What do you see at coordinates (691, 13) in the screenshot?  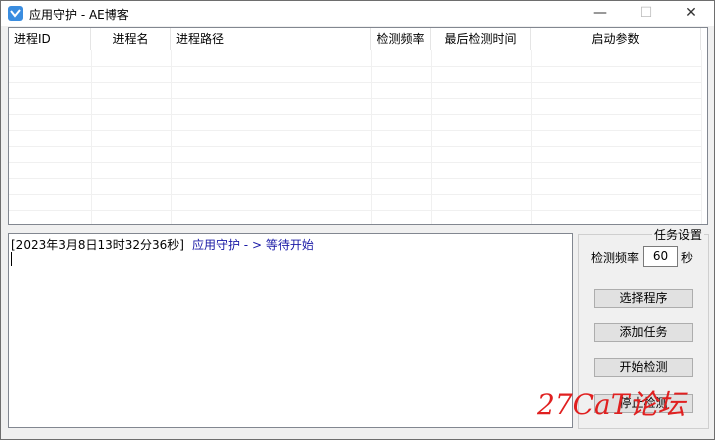 I see `close-button: ✕` at bounding box center [691, 13].